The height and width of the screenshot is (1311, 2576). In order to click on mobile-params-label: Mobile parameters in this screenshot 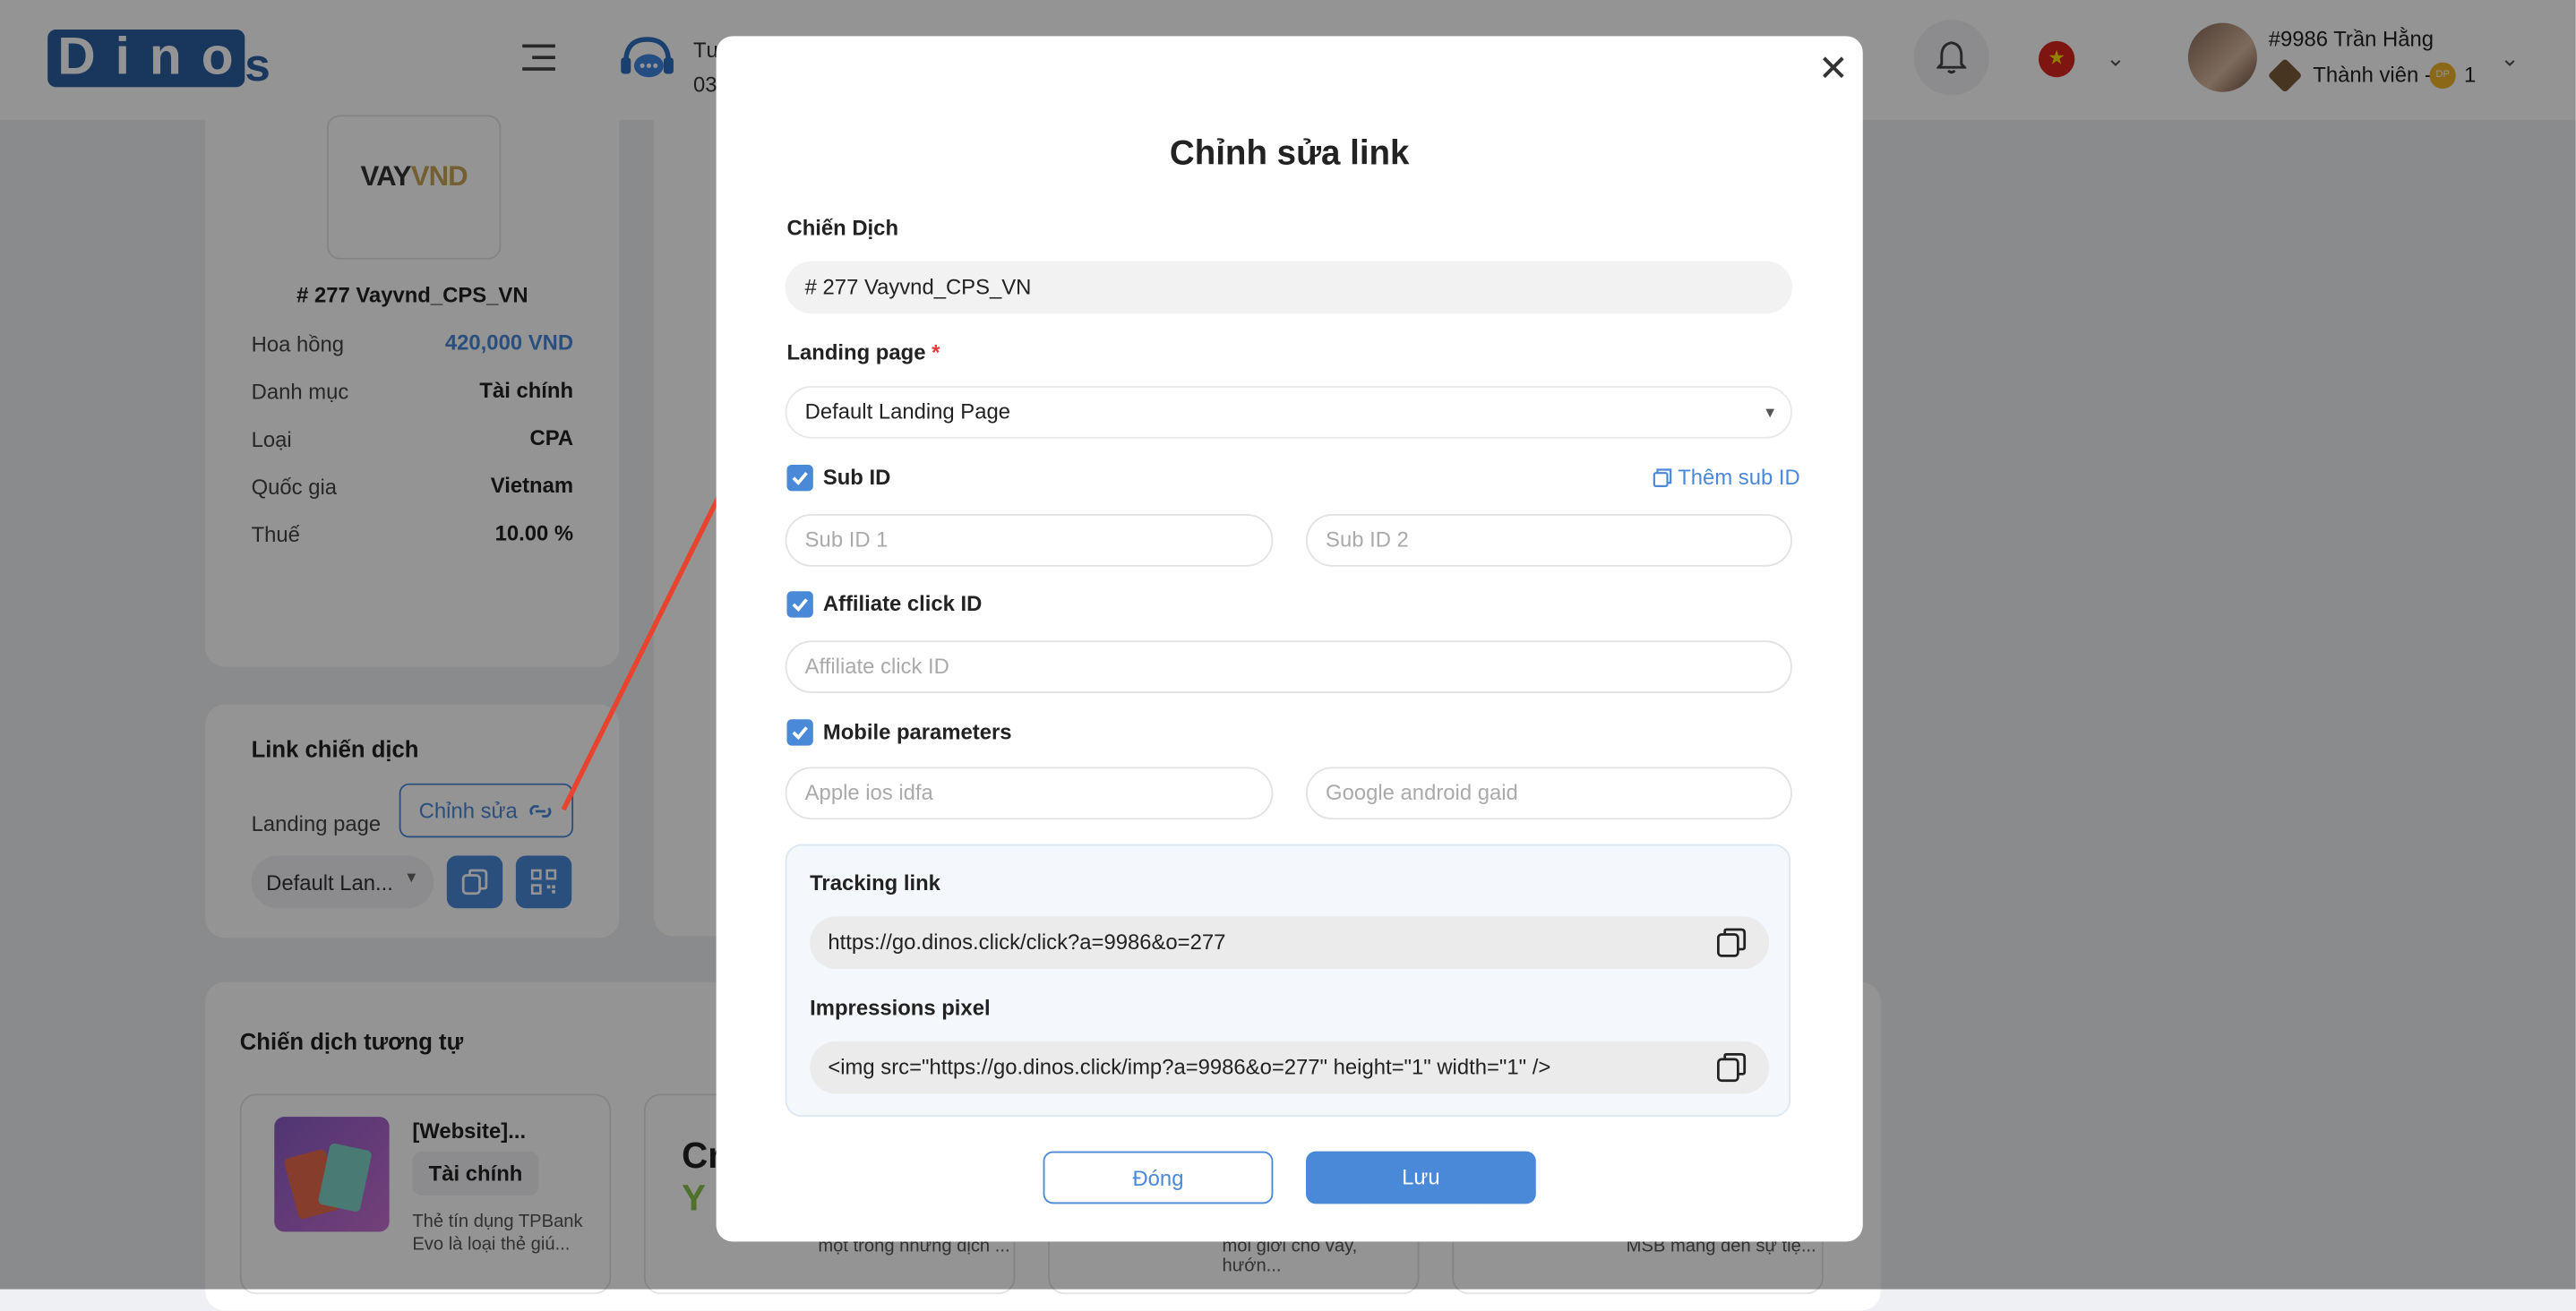, I will do `click(917, 731)`.